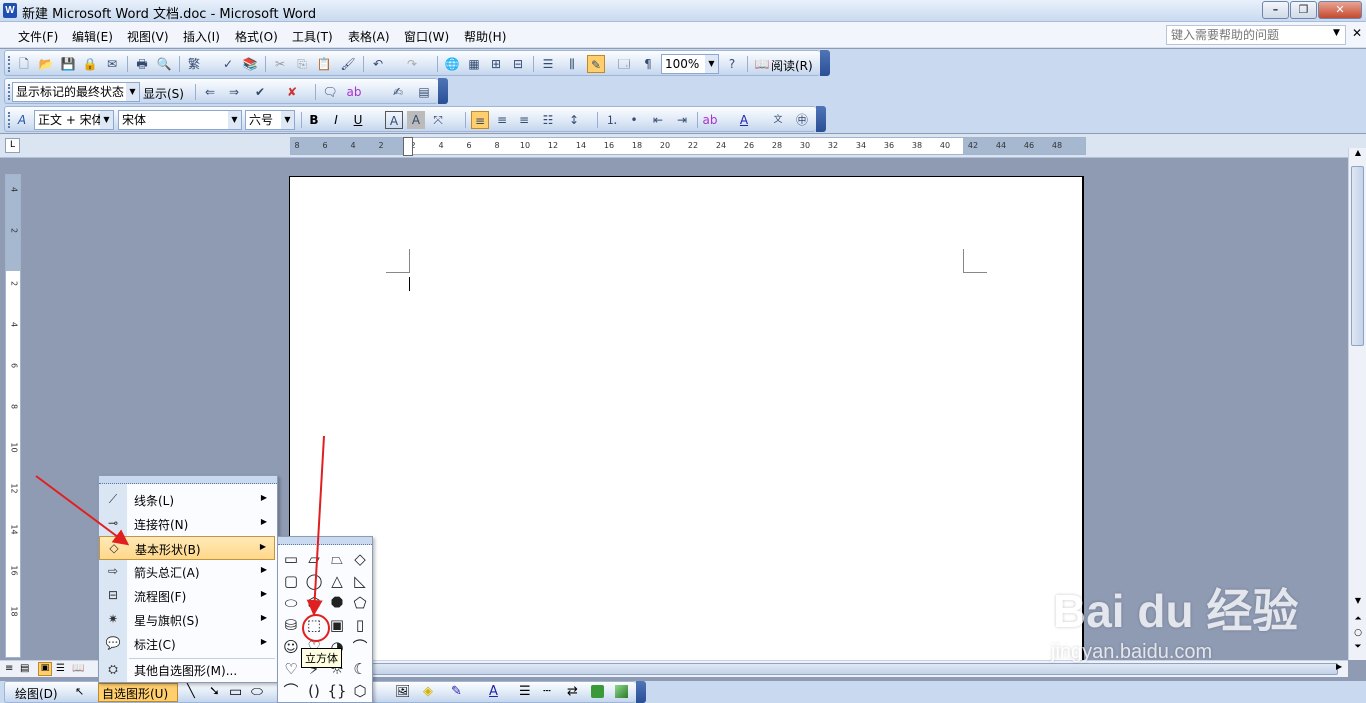  What do you see at coordinates (452, 64) in the screenshot?
I see `hyperlink-icon: 🌐` at bounding box center [452, 64].